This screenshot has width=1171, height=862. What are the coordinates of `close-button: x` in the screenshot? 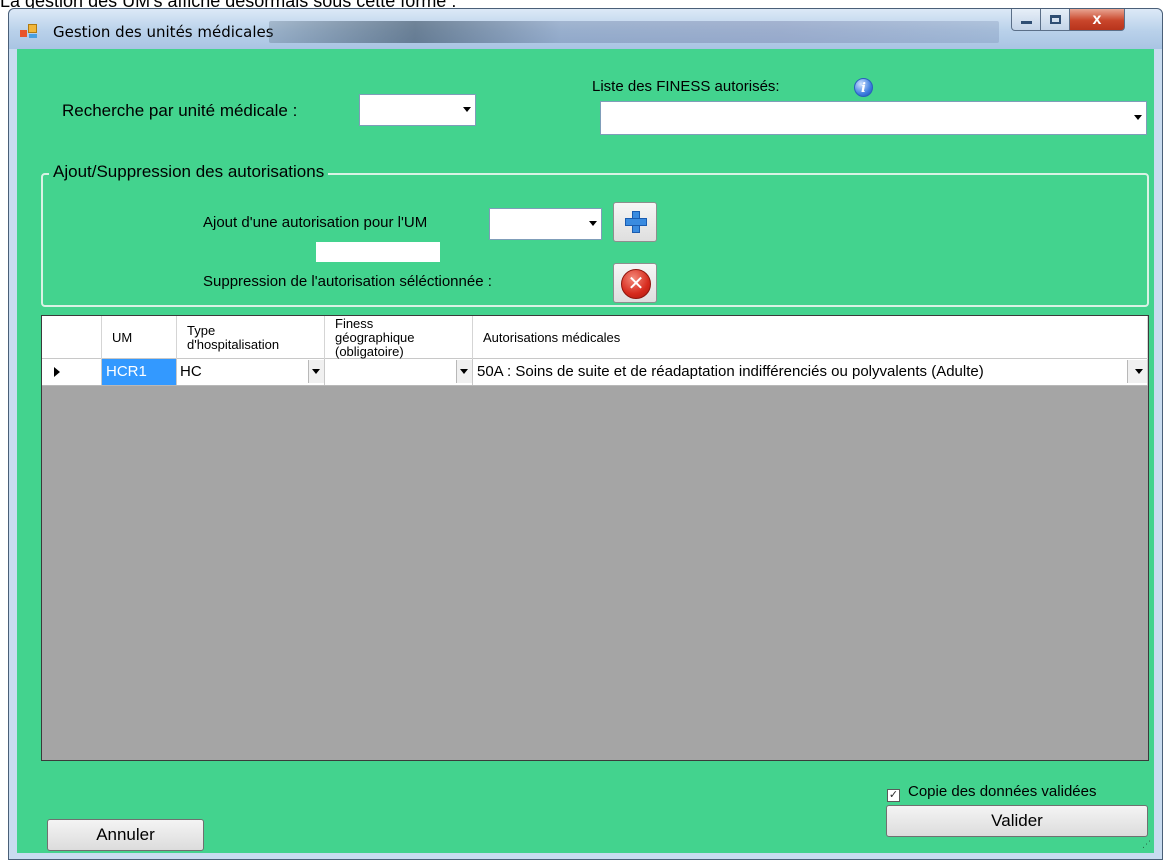 It's located at (1097, 20).